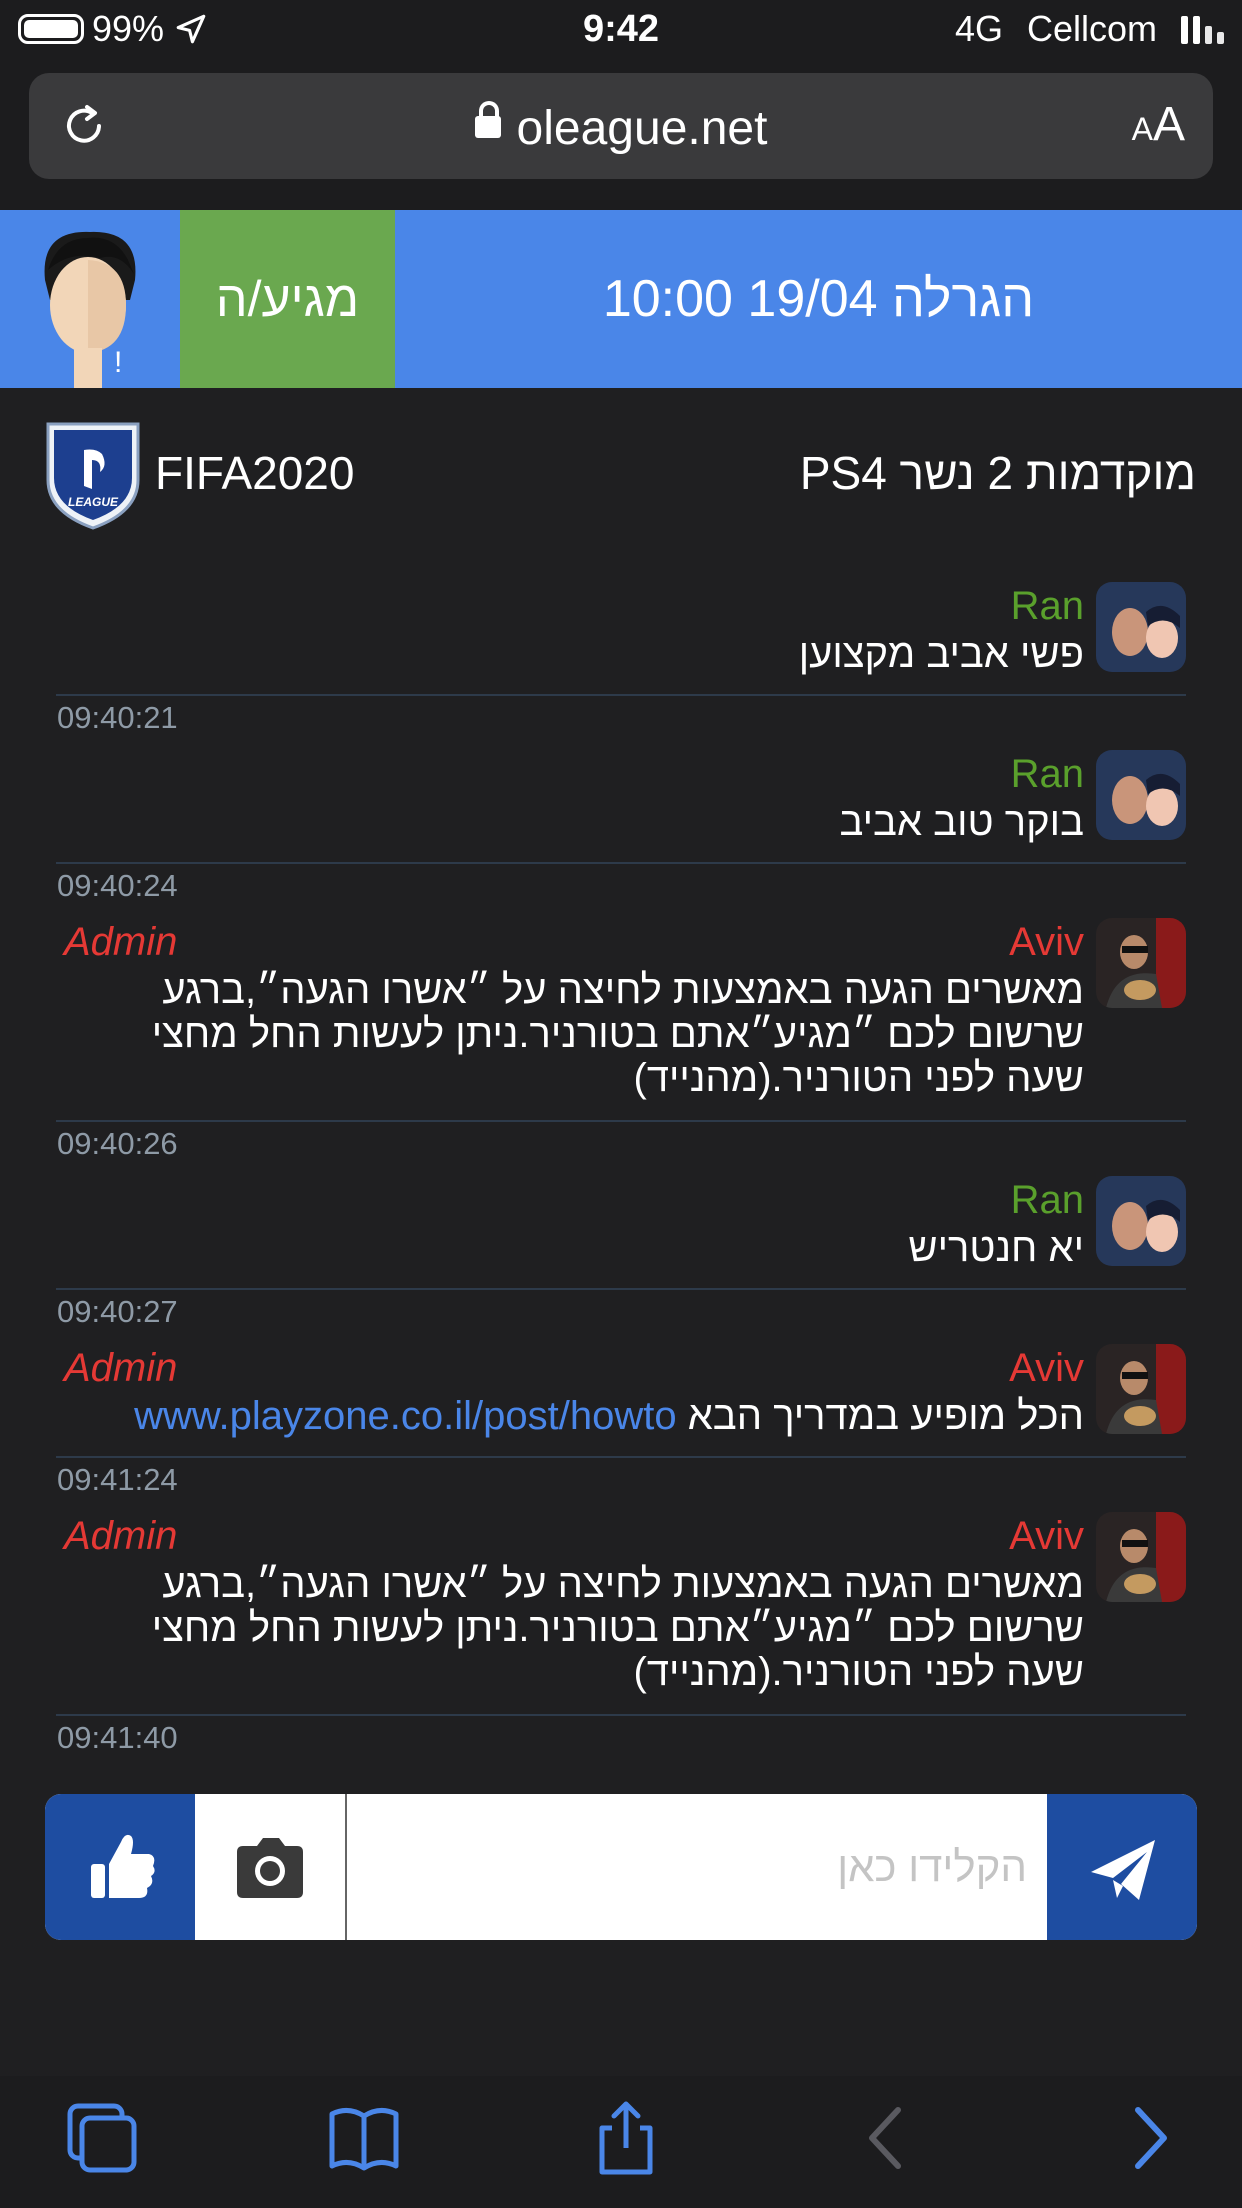 The height and width of the screenshot is (2208, 1242). What do you see at coordinates (117, 1479) in the screenshot?
I see `message-timestamp: 09:41:24` at bounding box center [117, 1479].